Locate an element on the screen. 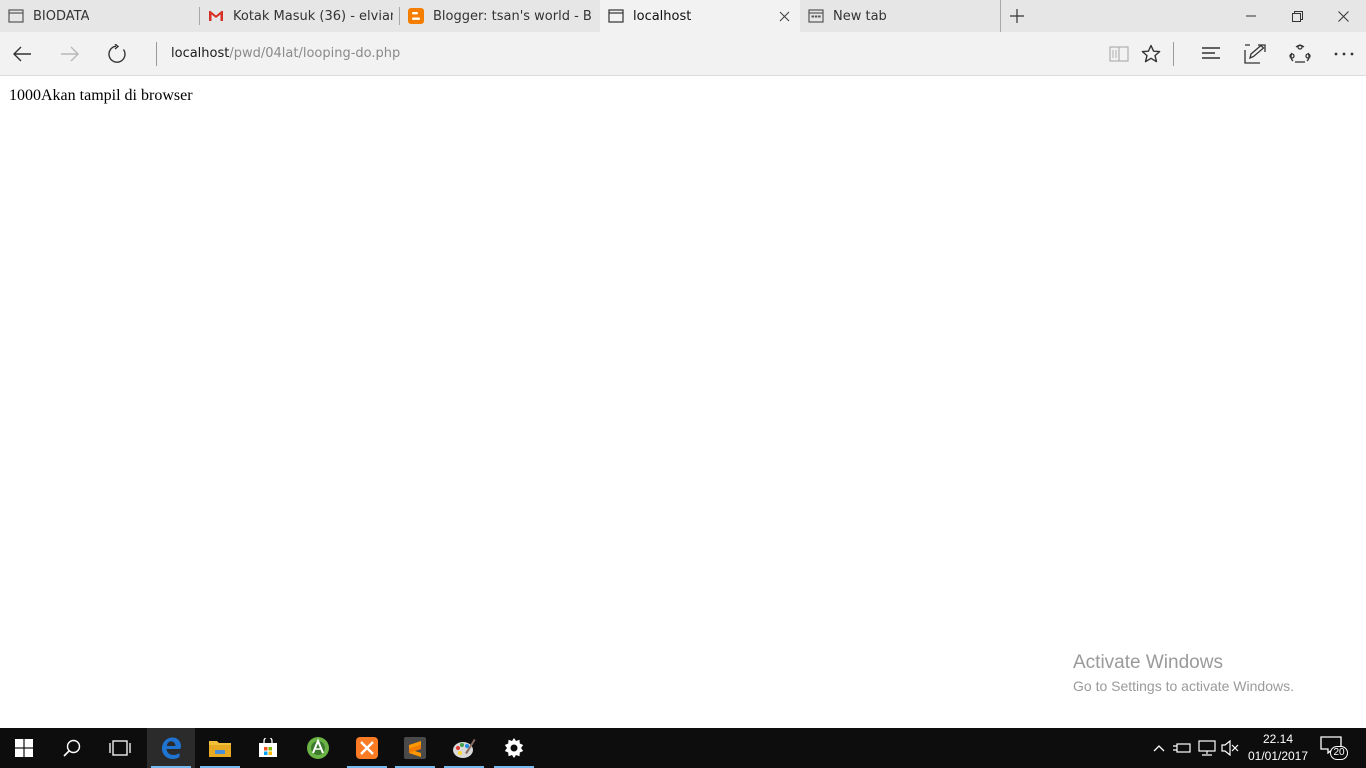  web-note-button is located at coordinates (1255, 54).